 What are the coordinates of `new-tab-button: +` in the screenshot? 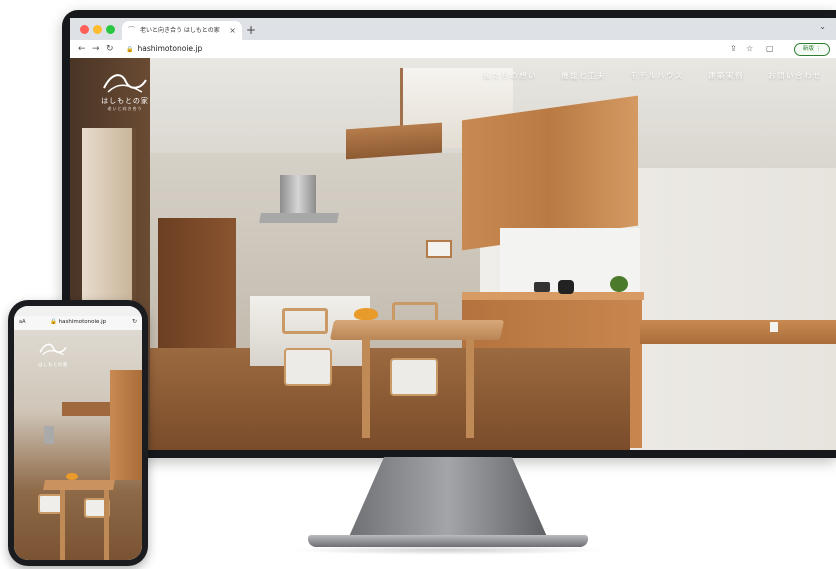 It's located at (251, 30).